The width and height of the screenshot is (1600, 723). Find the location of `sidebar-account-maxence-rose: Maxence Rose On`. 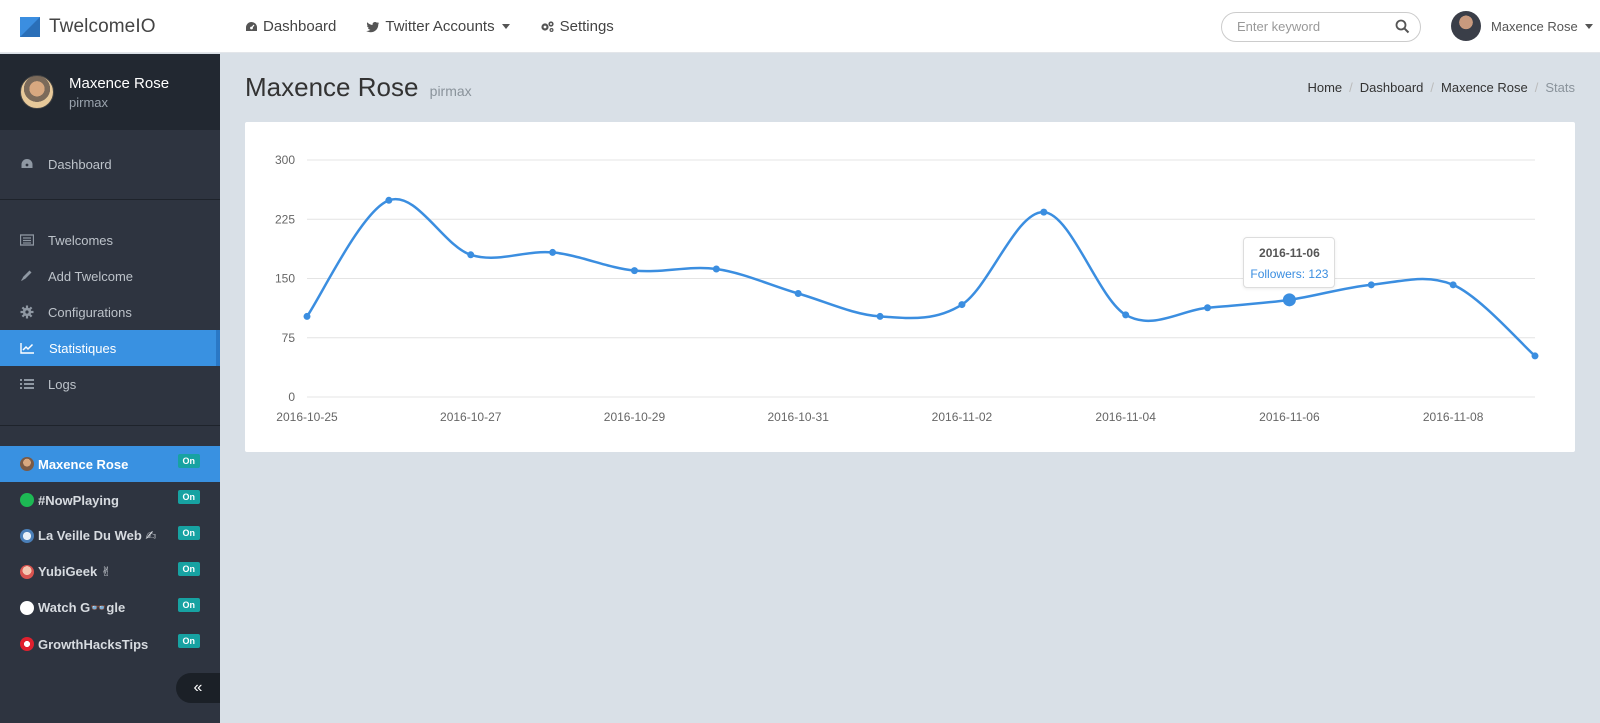

sidebar-account-maxence-rose: Maxence Rose On is located at coordinates (110, 464).